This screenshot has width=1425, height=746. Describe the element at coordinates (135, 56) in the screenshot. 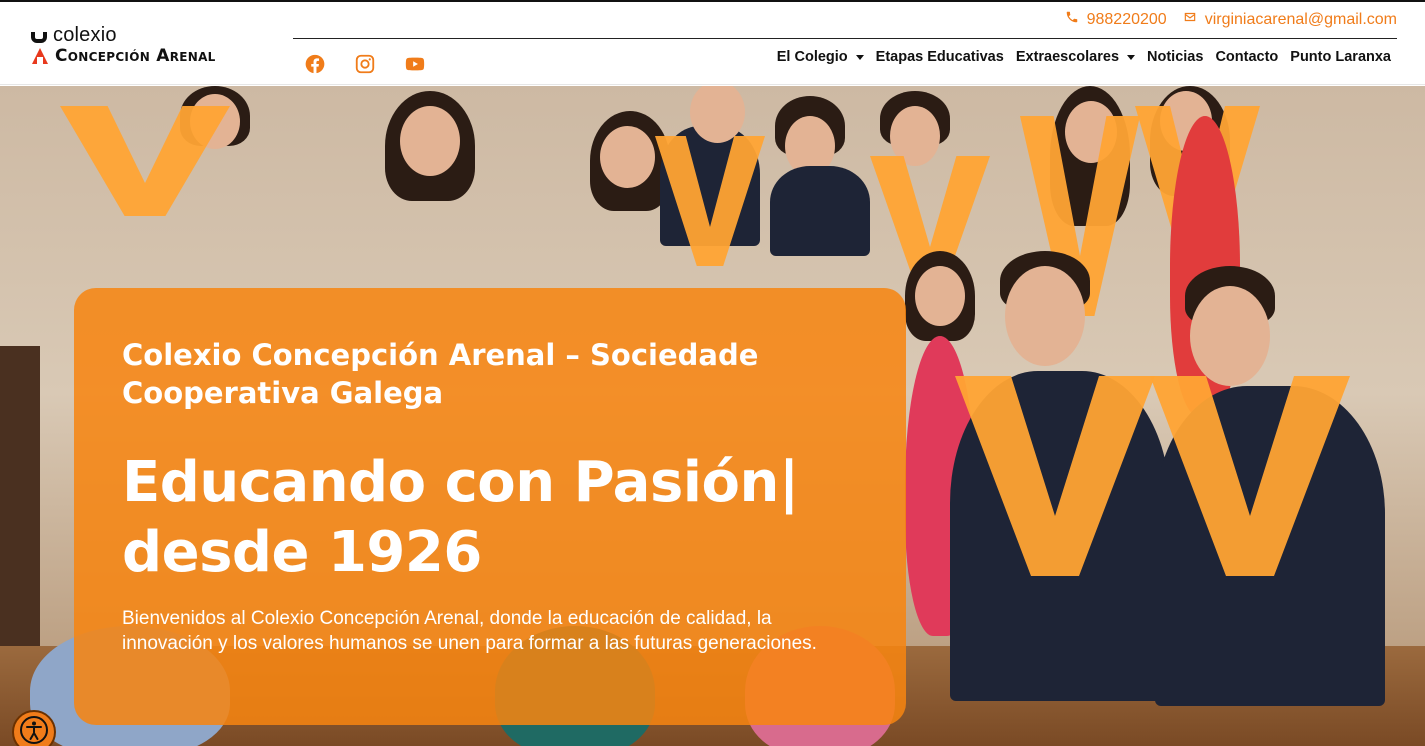

I see `logo-line-2: Concepción Arenal` at that location.